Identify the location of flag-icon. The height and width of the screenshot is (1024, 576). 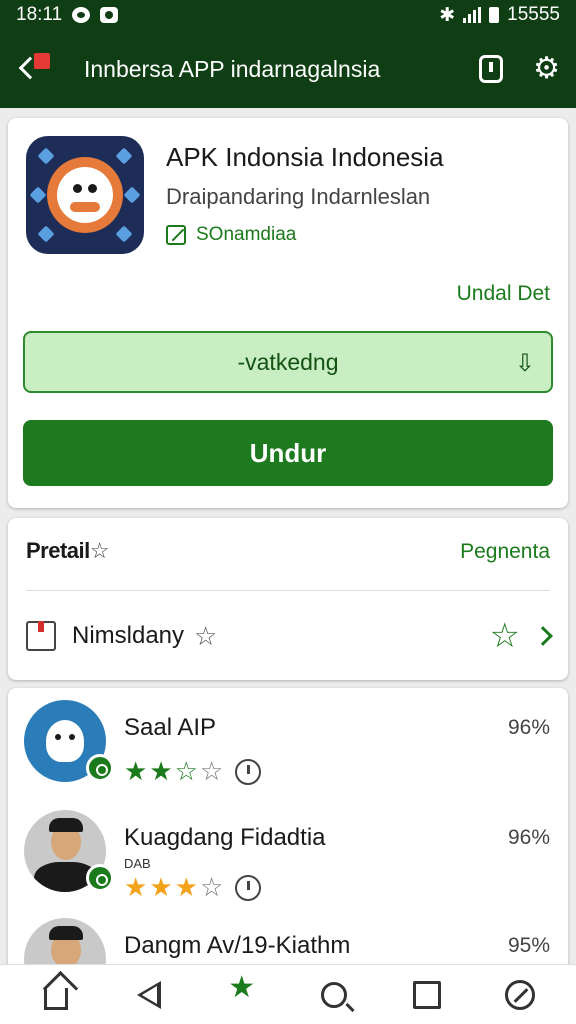
(42, 61).